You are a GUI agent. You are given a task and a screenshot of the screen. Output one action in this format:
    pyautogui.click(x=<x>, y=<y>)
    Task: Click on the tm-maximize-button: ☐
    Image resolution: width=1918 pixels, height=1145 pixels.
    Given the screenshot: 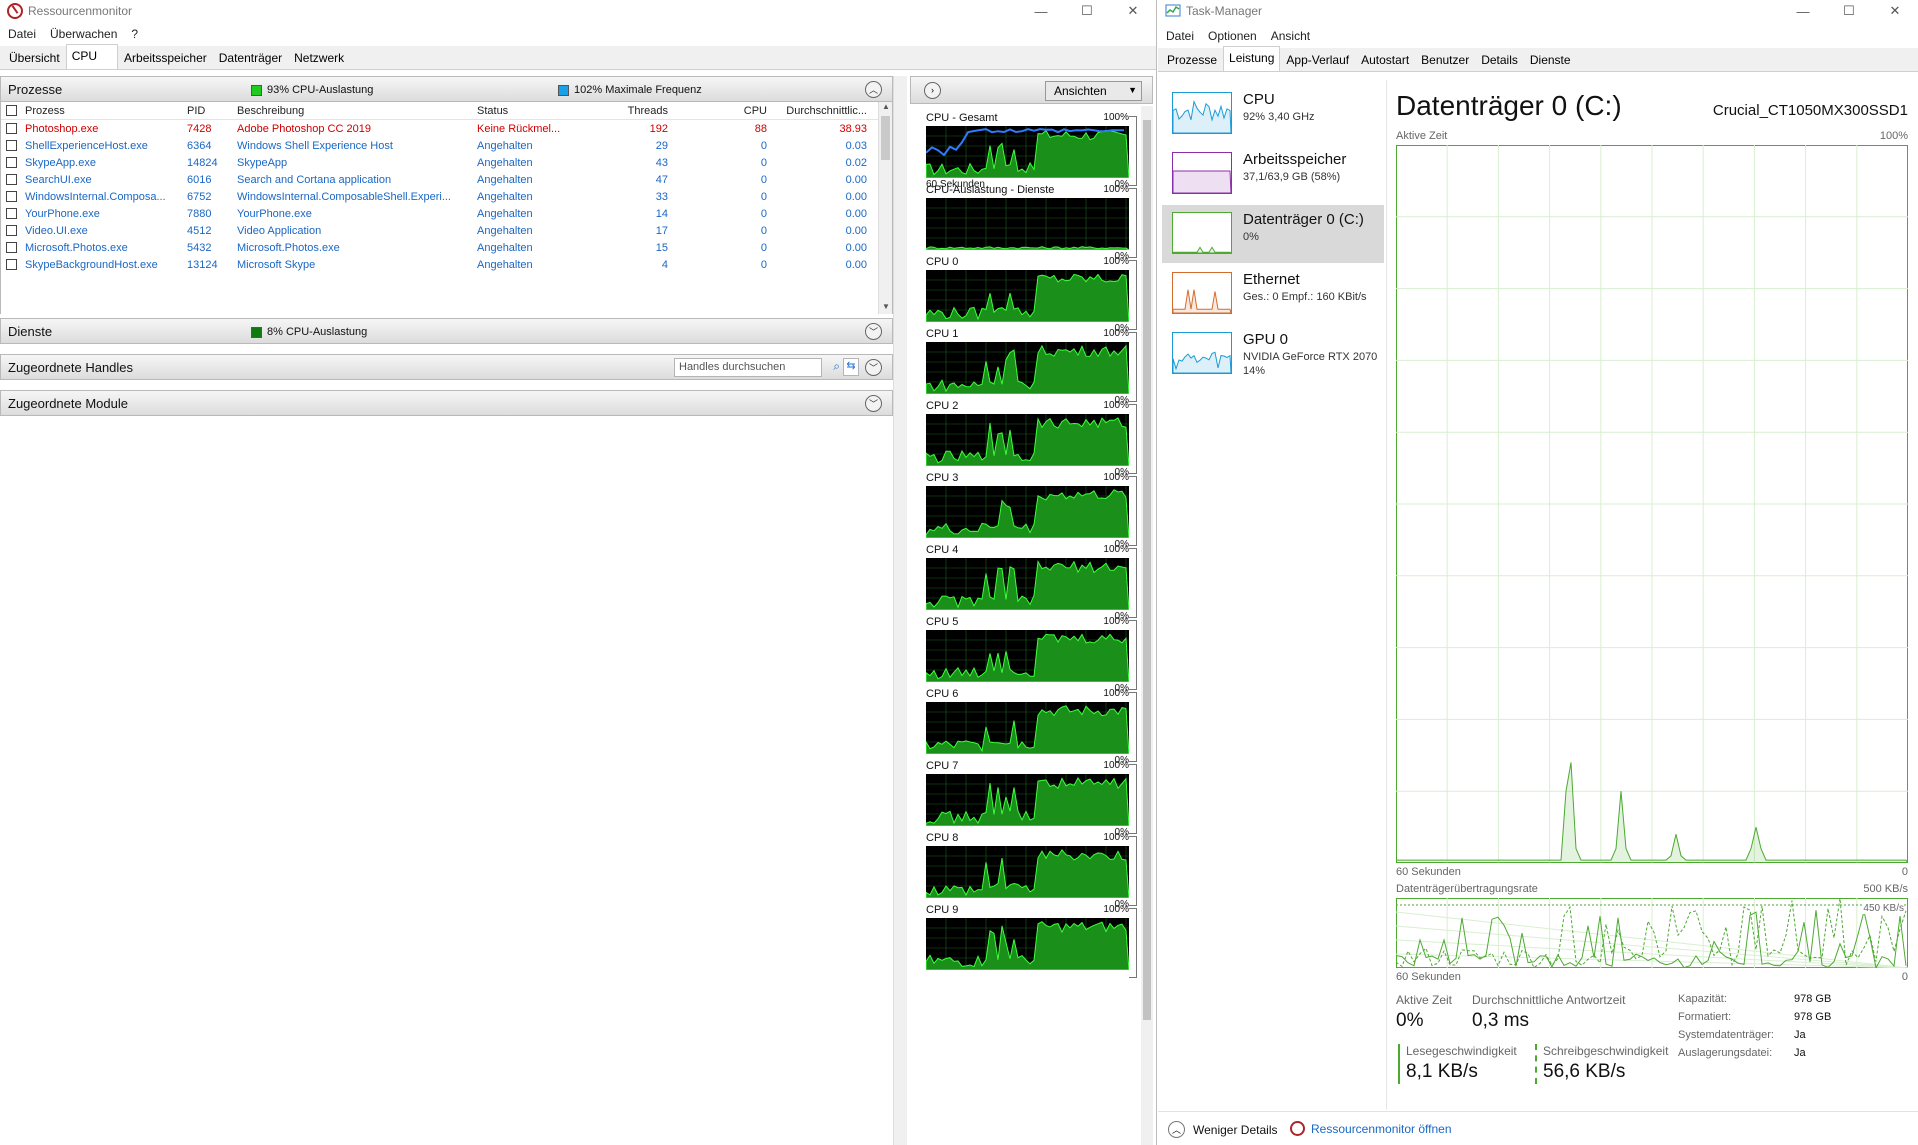 What is the action you would take?
    pyautogui.click(x=1849, y=11)
    